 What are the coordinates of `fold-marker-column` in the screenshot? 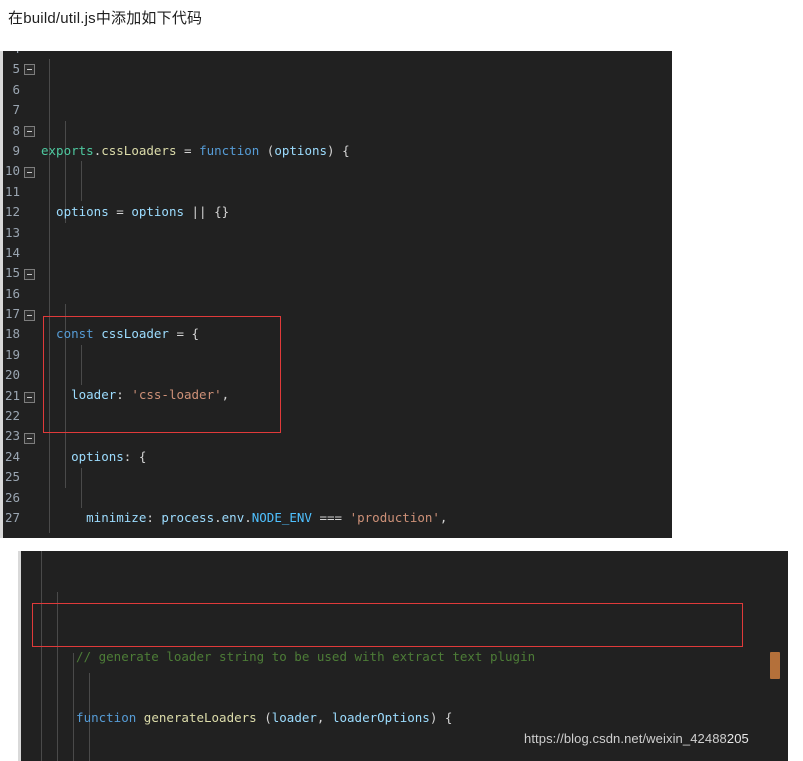 It's located at (32, 294).